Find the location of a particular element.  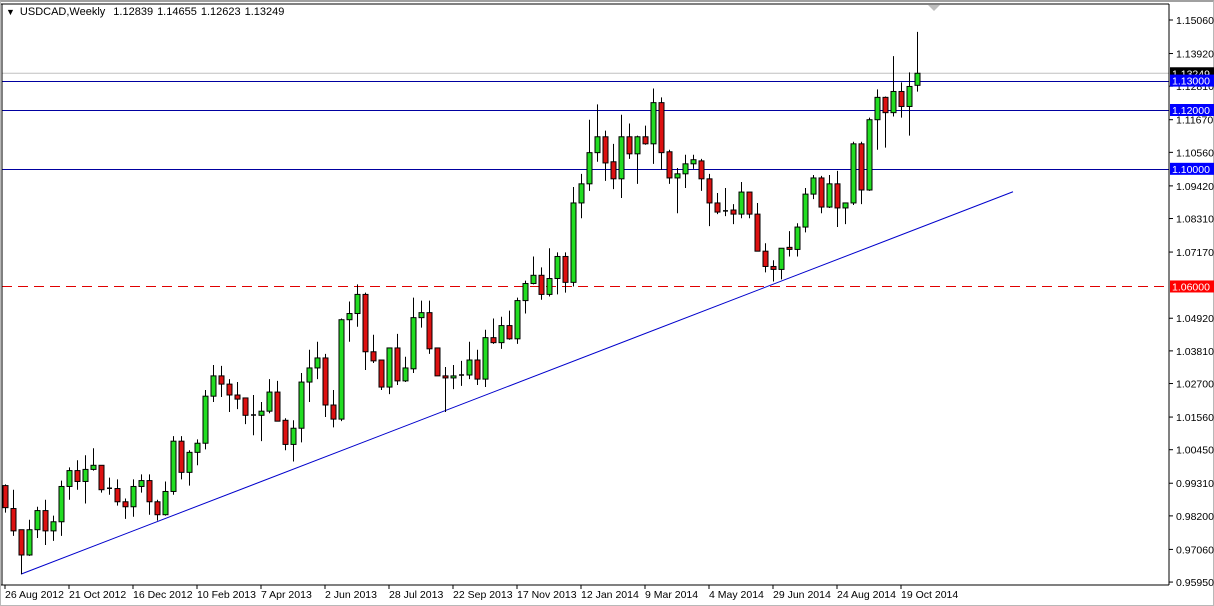

y-tick-label: 1.03810 is located at coordinates (1195, 352).